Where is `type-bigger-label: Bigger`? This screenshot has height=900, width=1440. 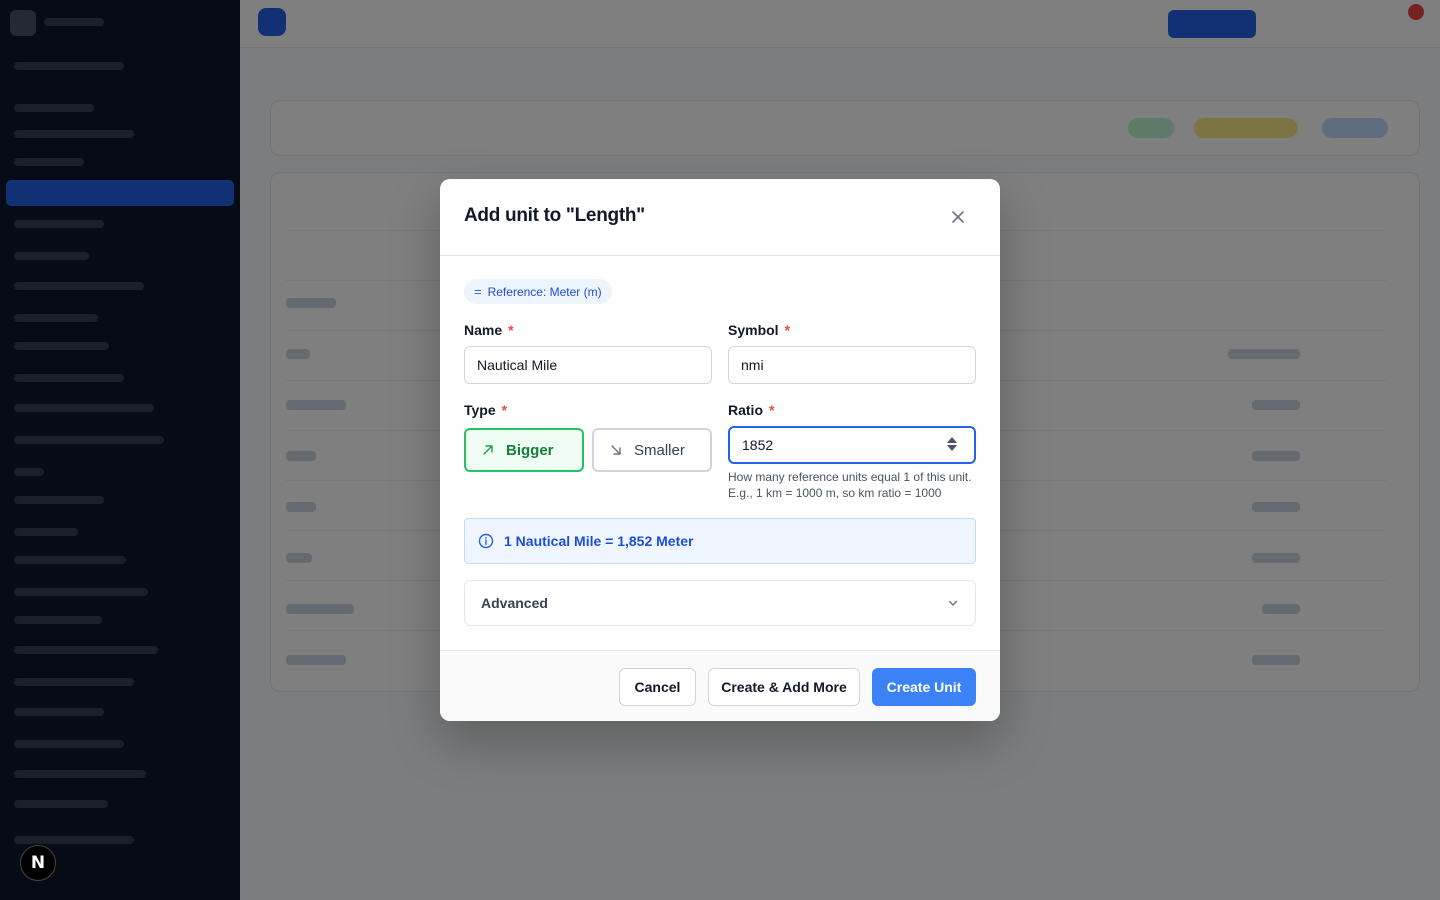 type-bigger-label: Bigger is located at coordinates (530, 450).